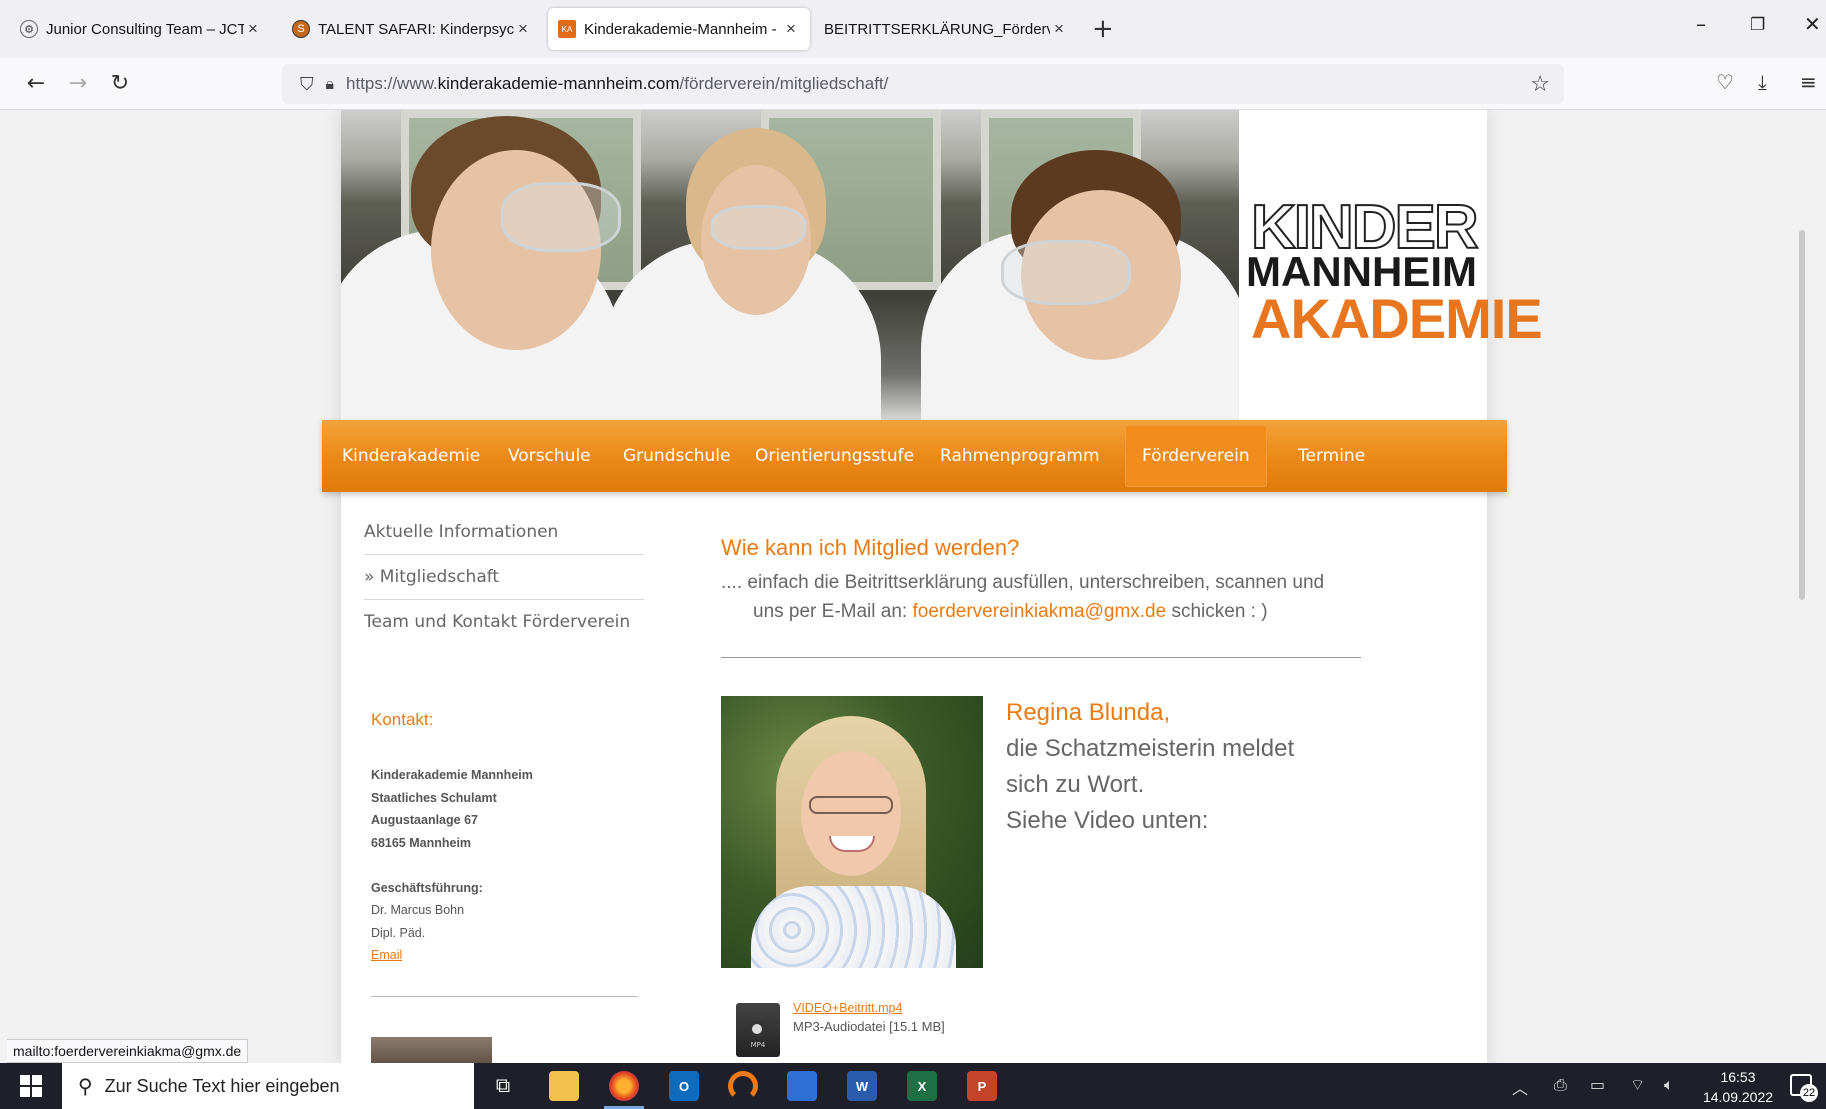 The width and height of the screenshot is (1826, 1109). What do you see at coordinates (421, 842) in the screenshot?
I see `kontakt-city: 68165 Mannheim` at bounding box center [421, 842].